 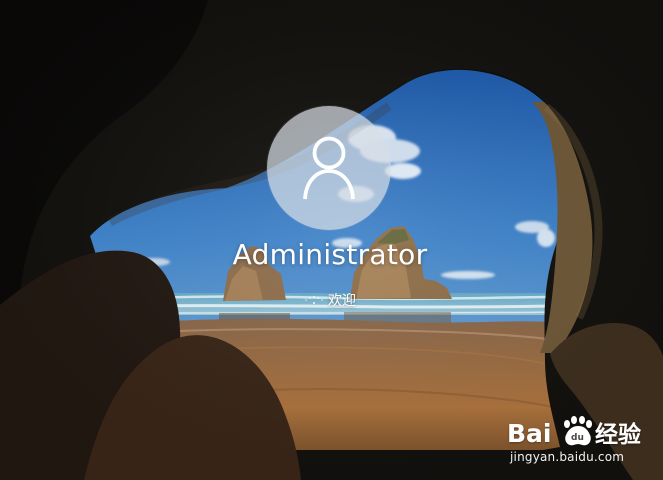 I want to click on signin-status: 欢迎, so click(x=330, y=301).